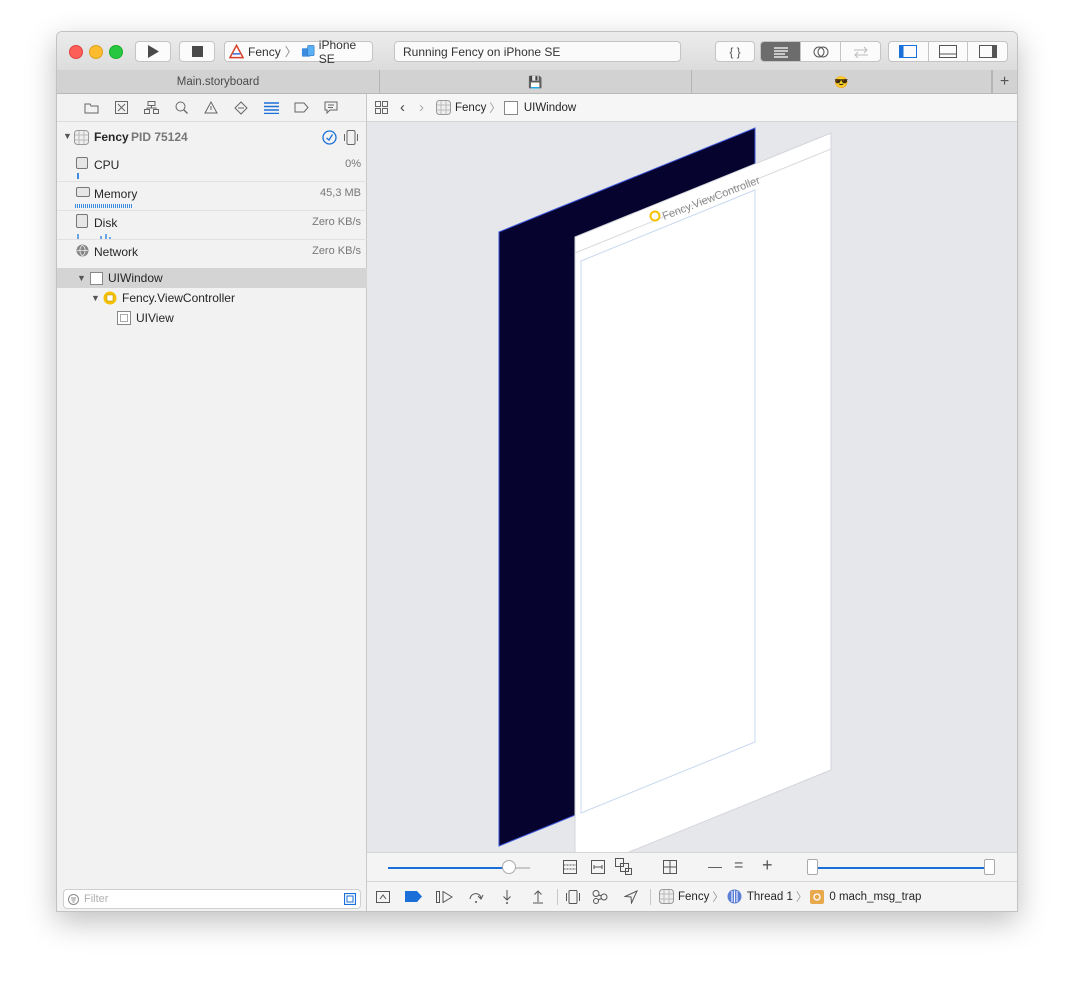 Image resolution: width=1072 pixels, height=990 pixels. Describe the element at coordinates (212, 196) in the screenshot. I see `memory-gauge: Memory 45,3 MB` at that location.